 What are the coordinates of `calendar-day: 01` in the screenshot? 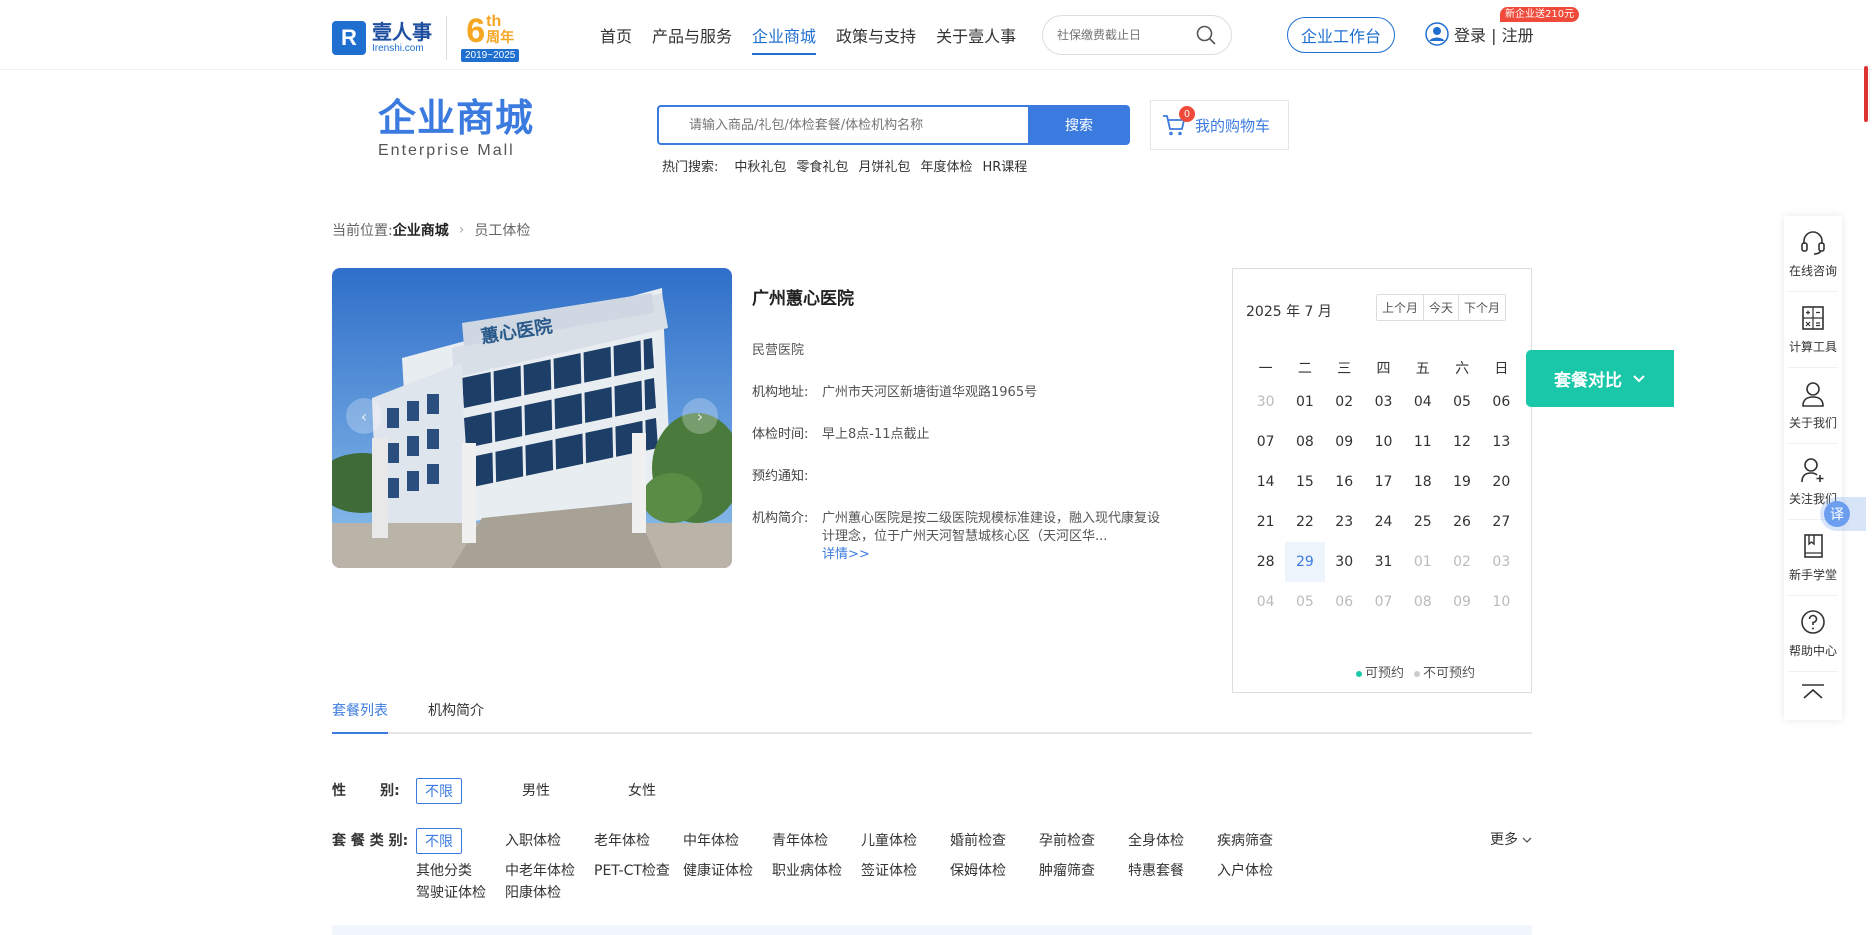 It's located at (1304, 402).